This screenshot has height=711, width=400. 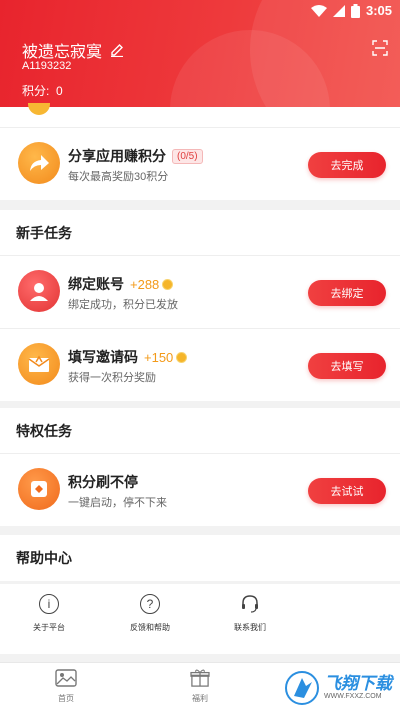 What do you see at coordinates (187, 156) in the screenshot?
I see `task-progress-badge: (0/5)` at bounding box center [187, 156].